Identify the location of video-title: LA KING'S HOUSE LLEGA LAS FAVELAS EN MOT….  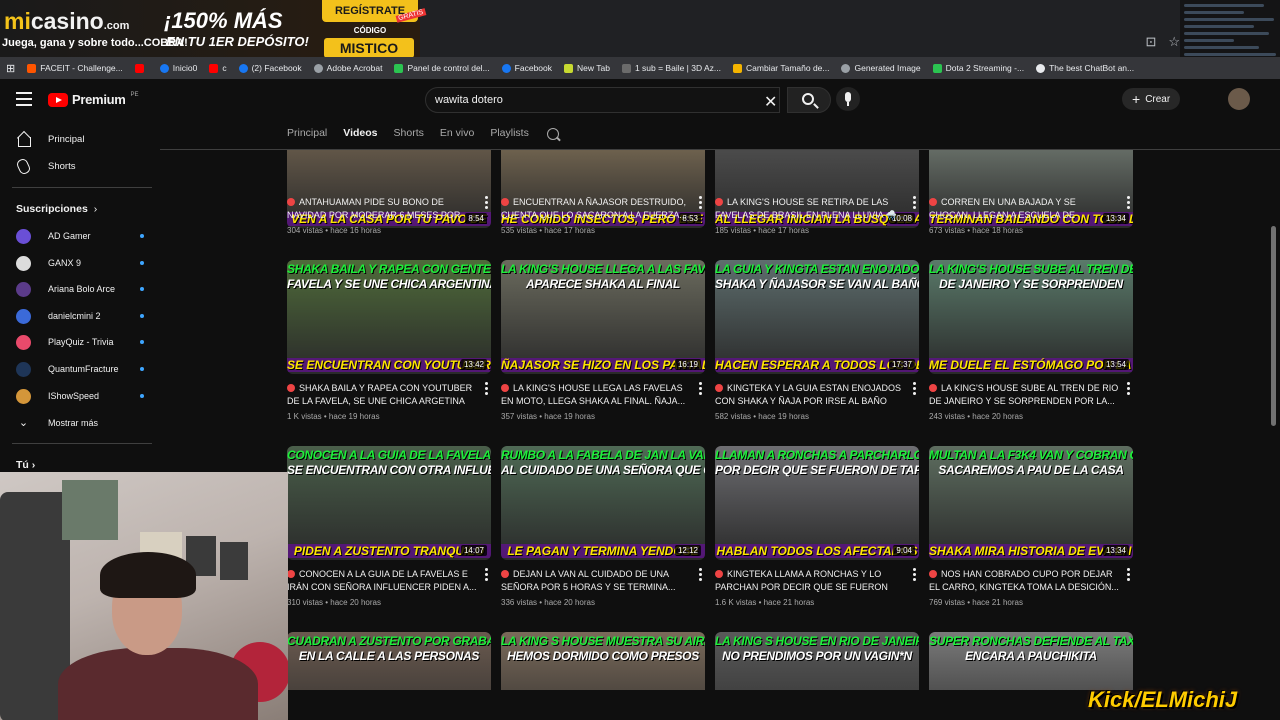
(603, 395).